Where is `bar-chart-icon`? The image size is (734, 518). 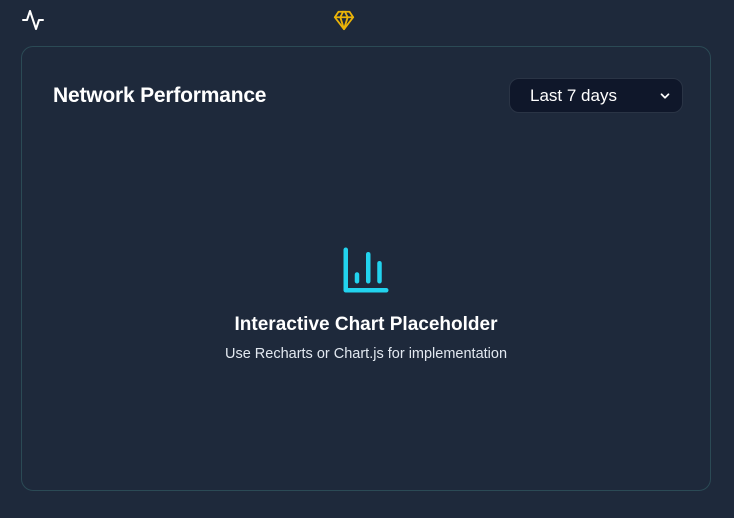 bar-chart-icon is located at coordinates (366, 270).